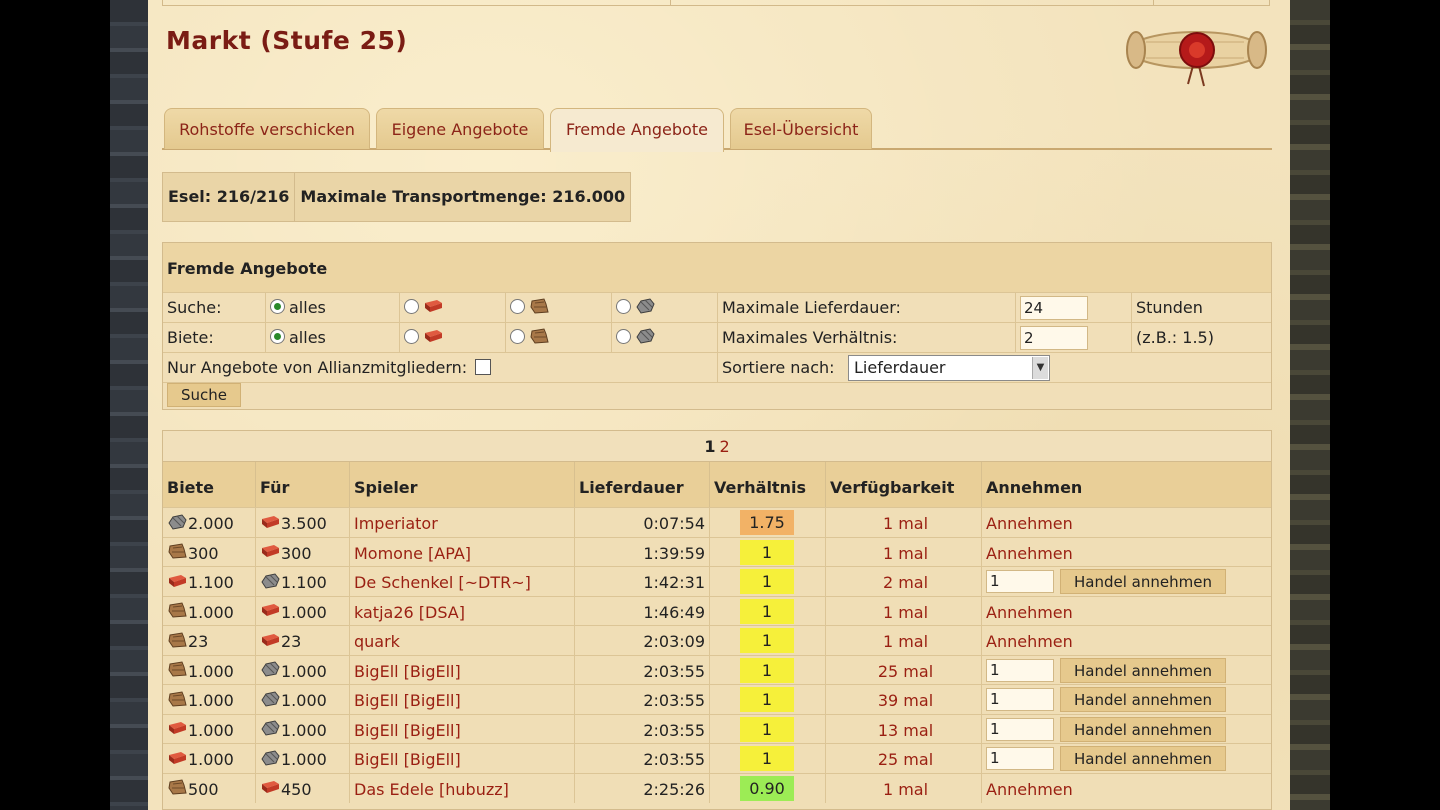  What do you see at coordinates (267, 128) in the screenshot?
I see `tab-send-resources: Rohstoffe verschicken` at bounding box center [267, 128].